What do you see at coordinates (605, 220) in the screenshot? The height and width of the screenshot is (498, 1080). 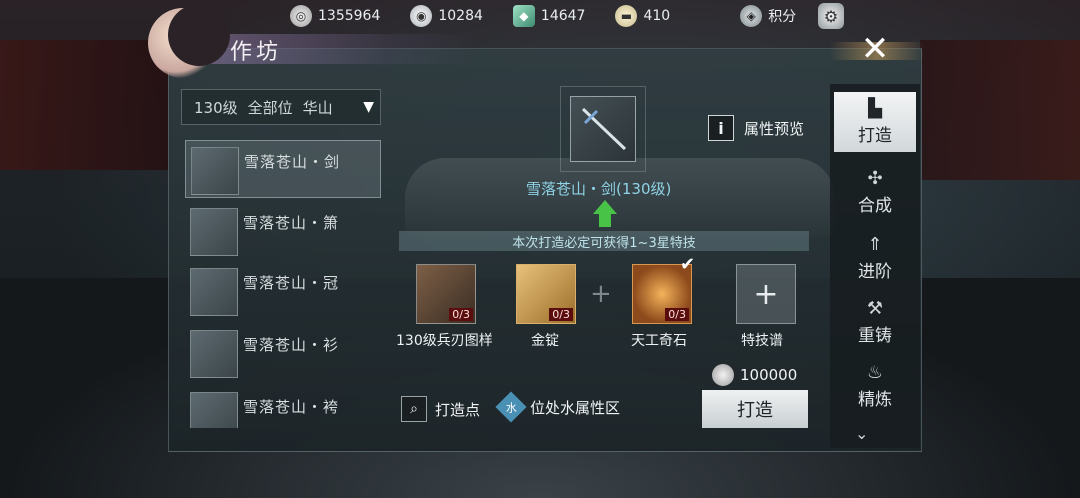 I see `up-arrow-stem` at bounding box center [605, 220].